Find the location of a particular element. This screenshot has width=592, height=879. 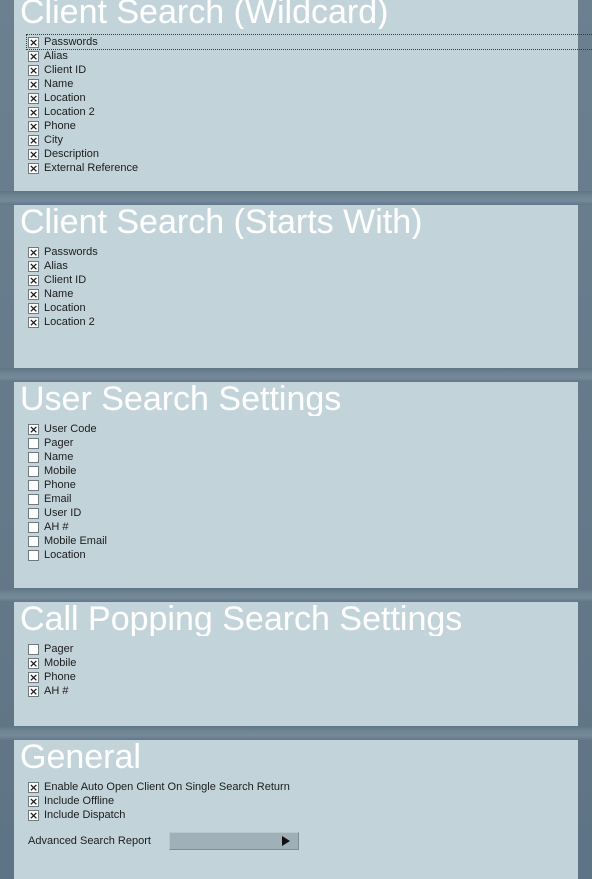

checkbox-label: Include Offline is located at coordinates (79, 801).